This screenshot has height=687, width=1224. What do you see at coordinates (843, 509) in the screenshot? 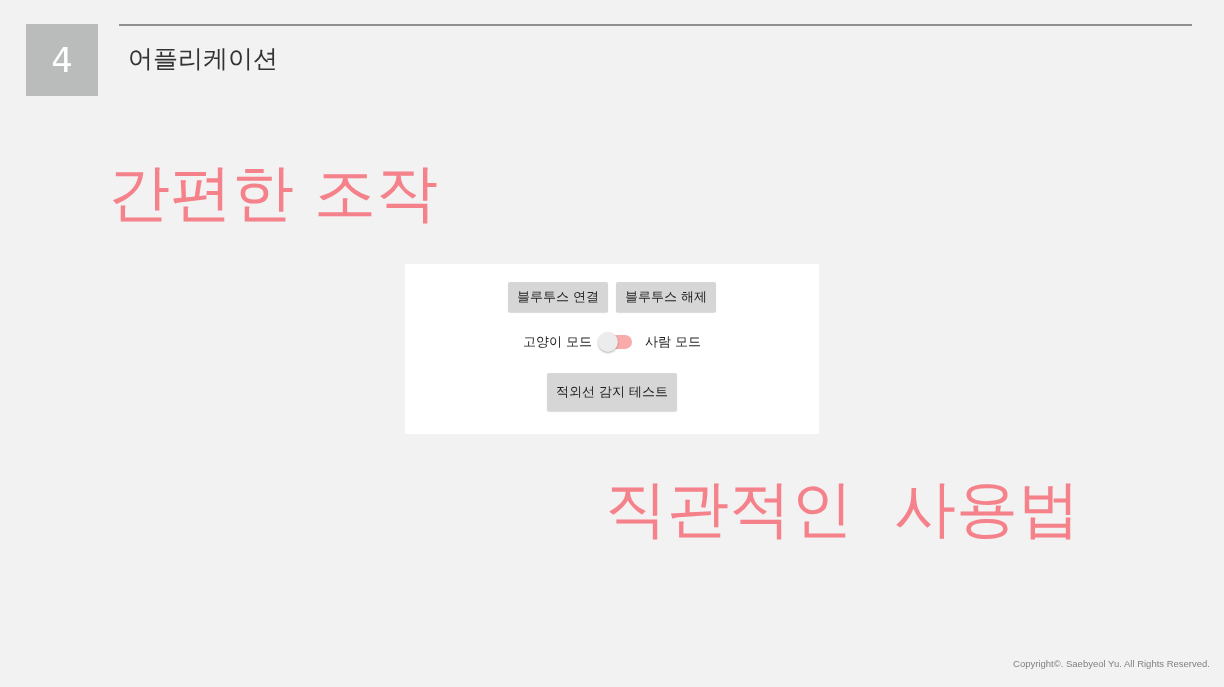
I see `headline-text: 직관적인 사용법` at bounding box center [843, 509].